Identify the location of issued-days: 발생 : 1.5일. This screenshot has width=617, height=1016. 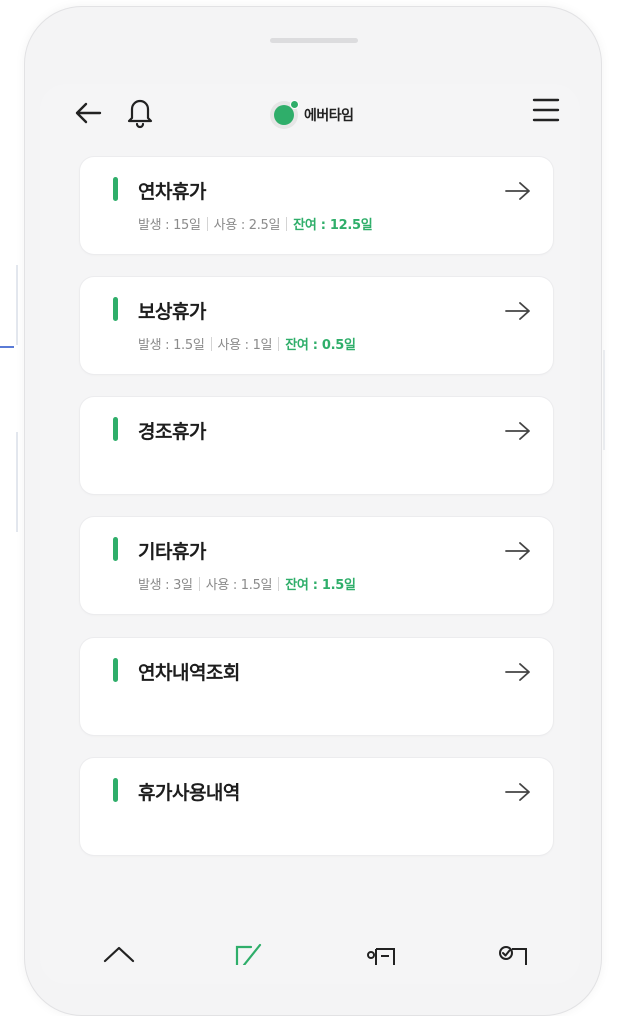
(171, 345).